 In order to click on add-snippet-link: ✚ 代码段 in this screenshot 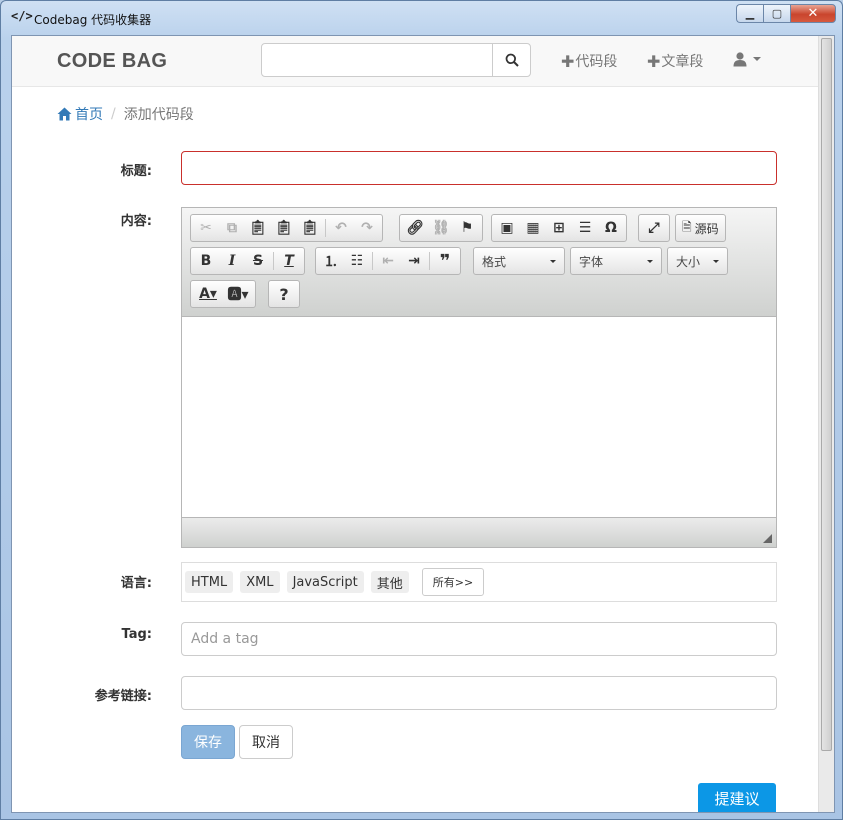, I will do `click(589, 61)`.